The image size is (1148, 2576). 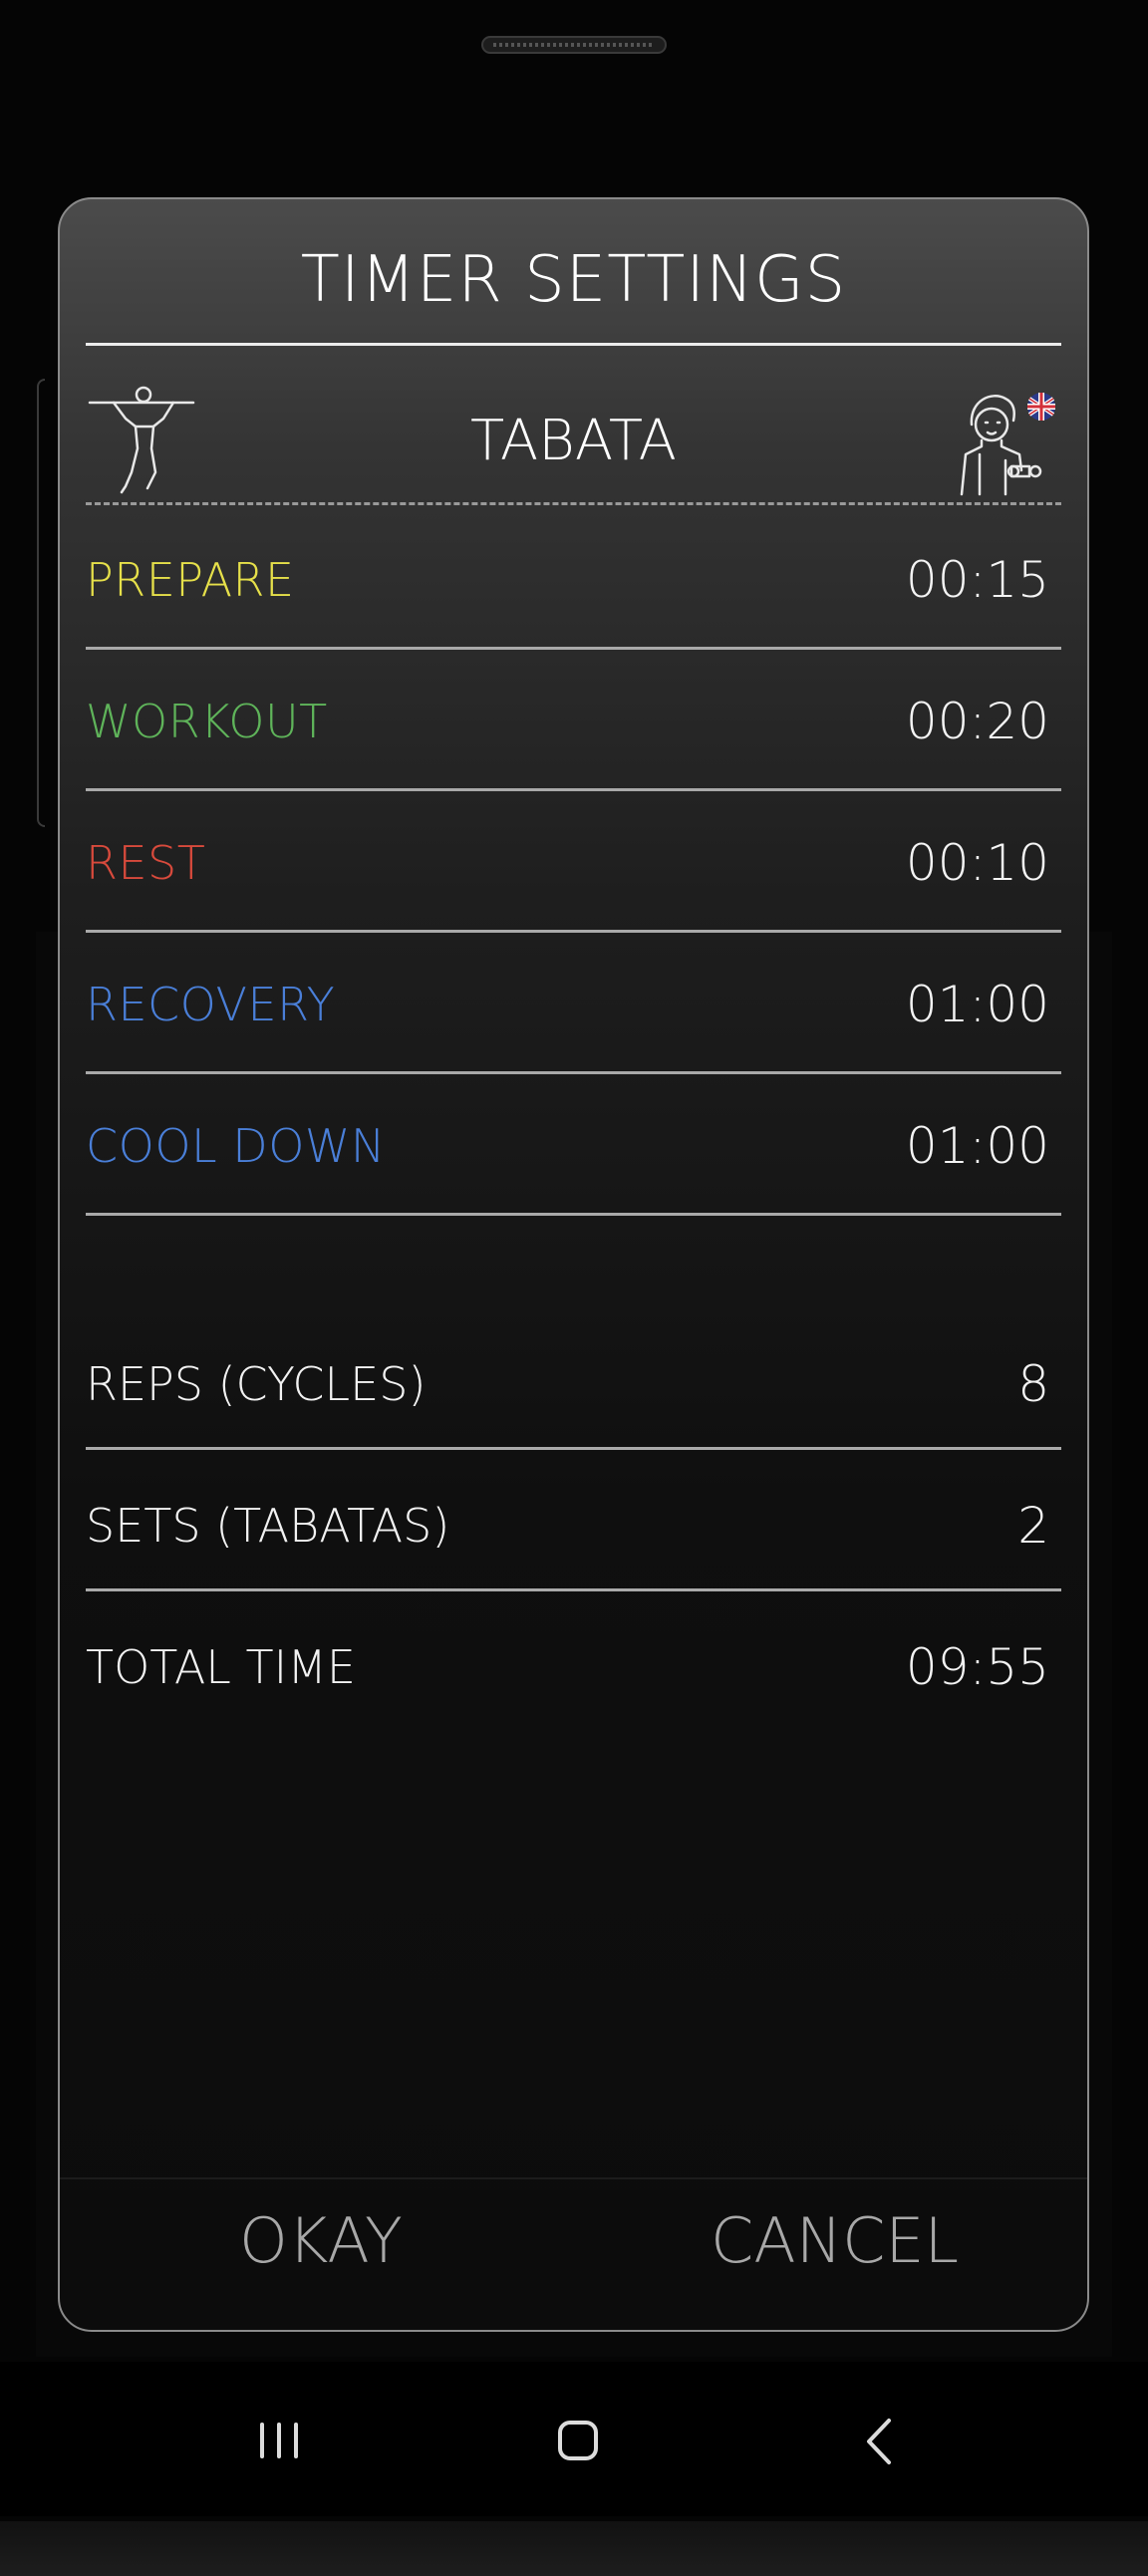 I want to click on navigation-bar, so click(x=574, y=2439).